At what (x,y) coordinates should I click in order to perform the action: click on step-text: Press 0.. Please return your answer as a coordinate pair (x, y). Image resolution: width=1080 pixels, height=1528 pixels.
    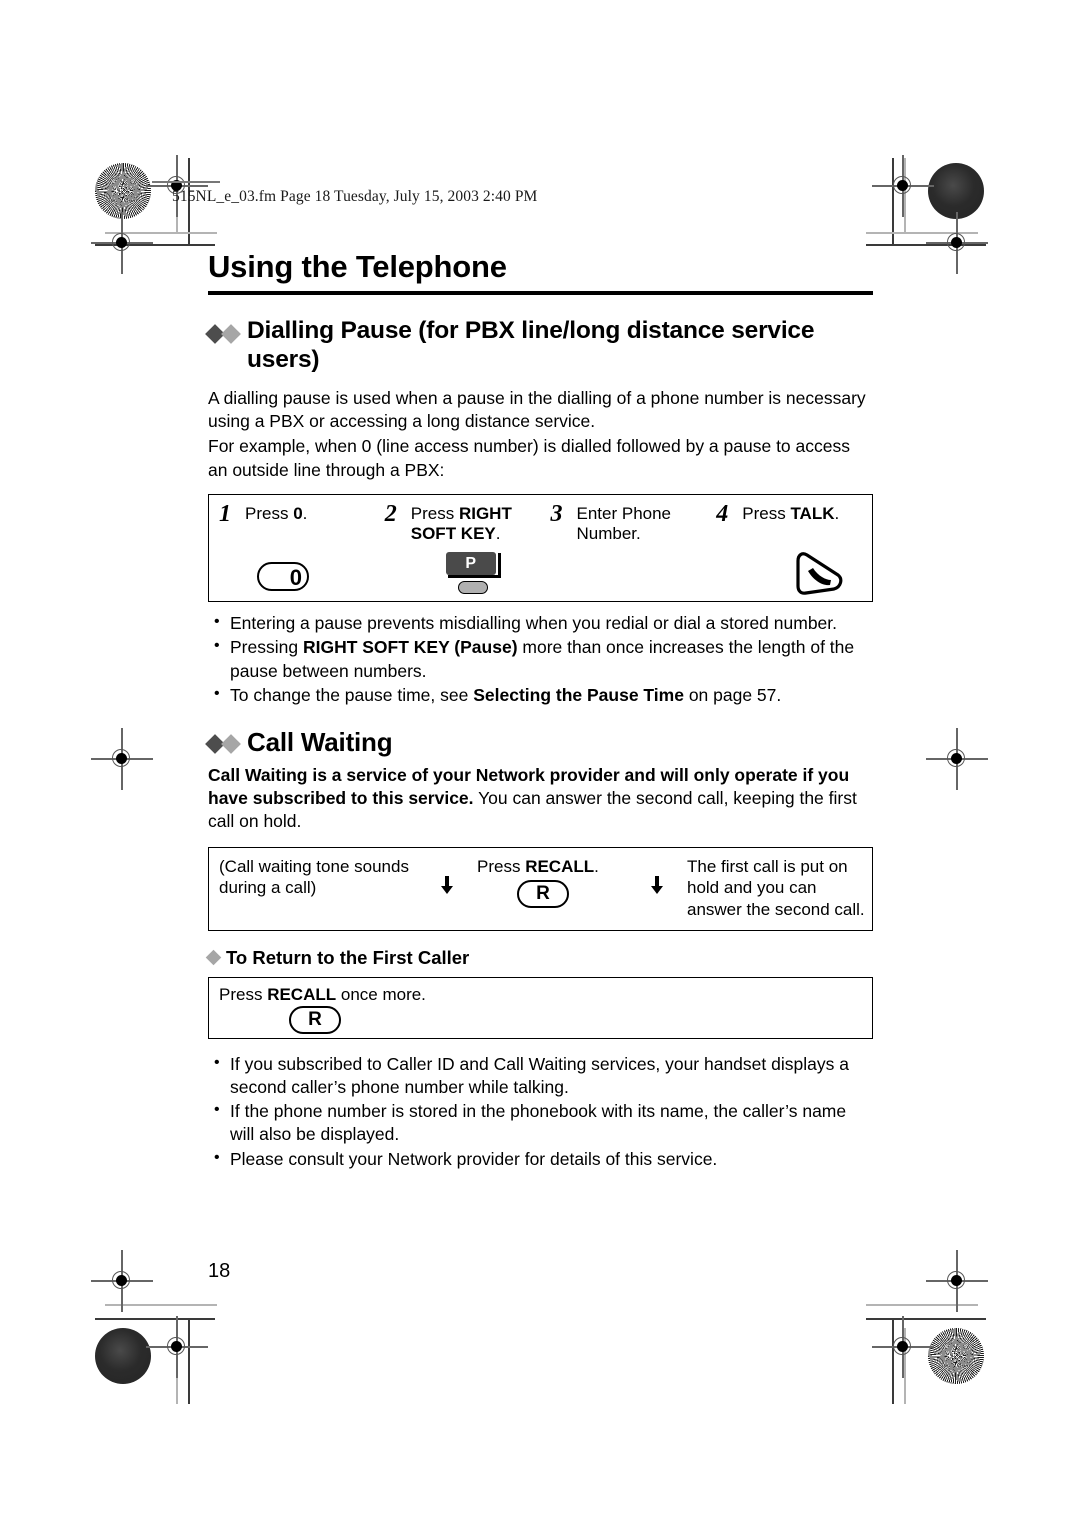
    Looking at the image, I should click on (308, 514).